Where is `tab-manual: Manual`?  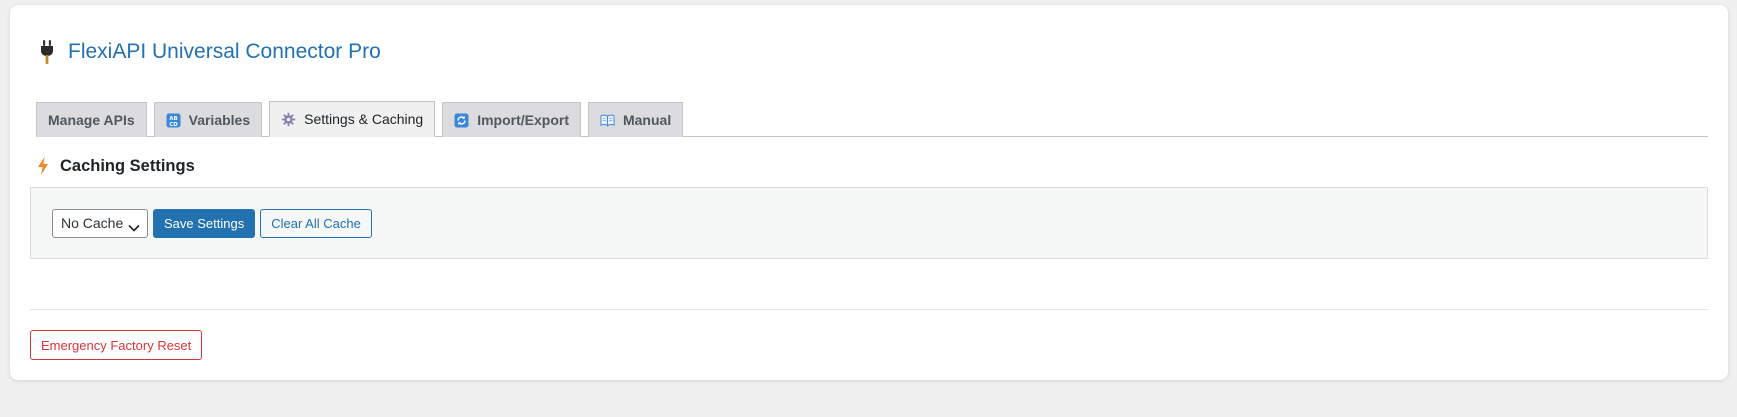
tab-manual: Manual is located at coordinates (635, 119).